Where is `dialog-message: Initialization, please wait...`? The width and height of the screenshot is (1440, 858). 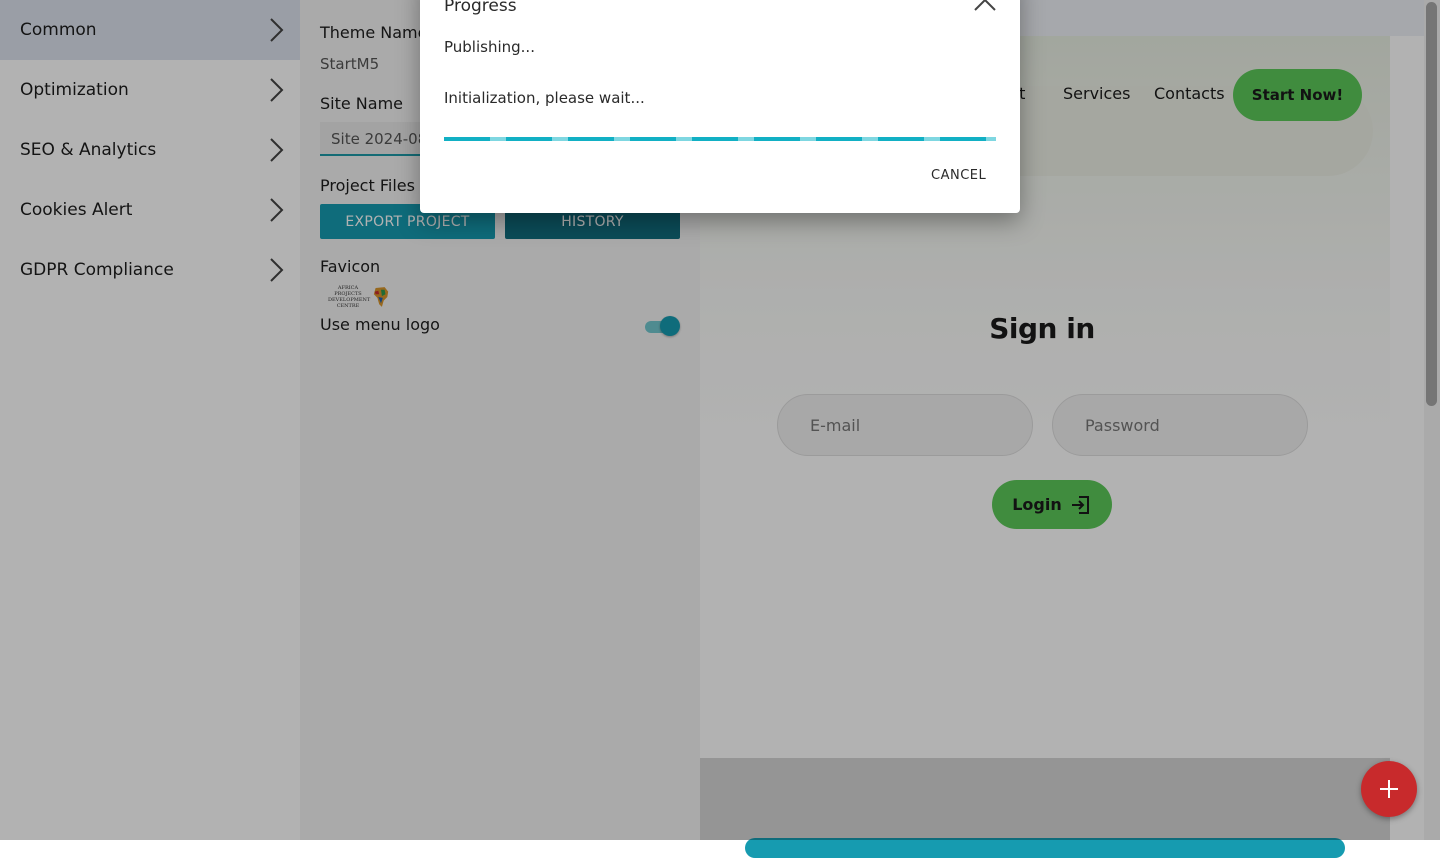
dialog-message: Initialization, please wait... is located at coordinates (544, 98).